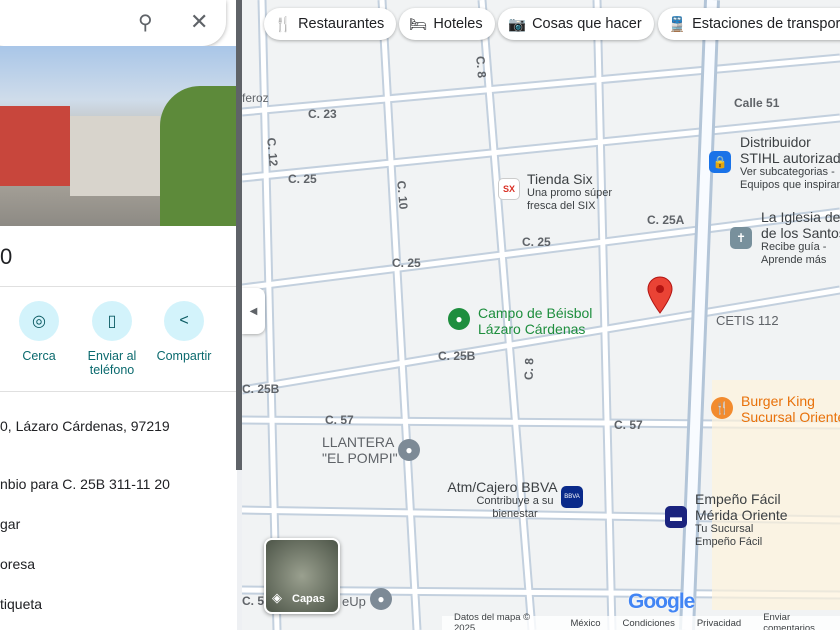 This screenshot has height=630, width=840. I want to click on add-place-row: gar, so click(10, 524).